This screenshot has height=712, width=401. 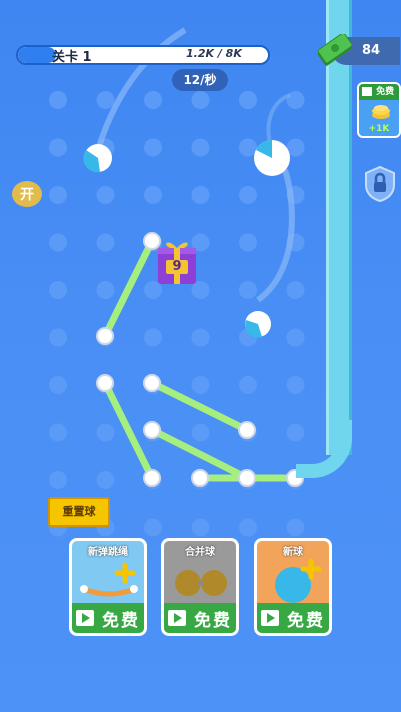 I want to click on new-ball-icon, so click(x=298, y=580).